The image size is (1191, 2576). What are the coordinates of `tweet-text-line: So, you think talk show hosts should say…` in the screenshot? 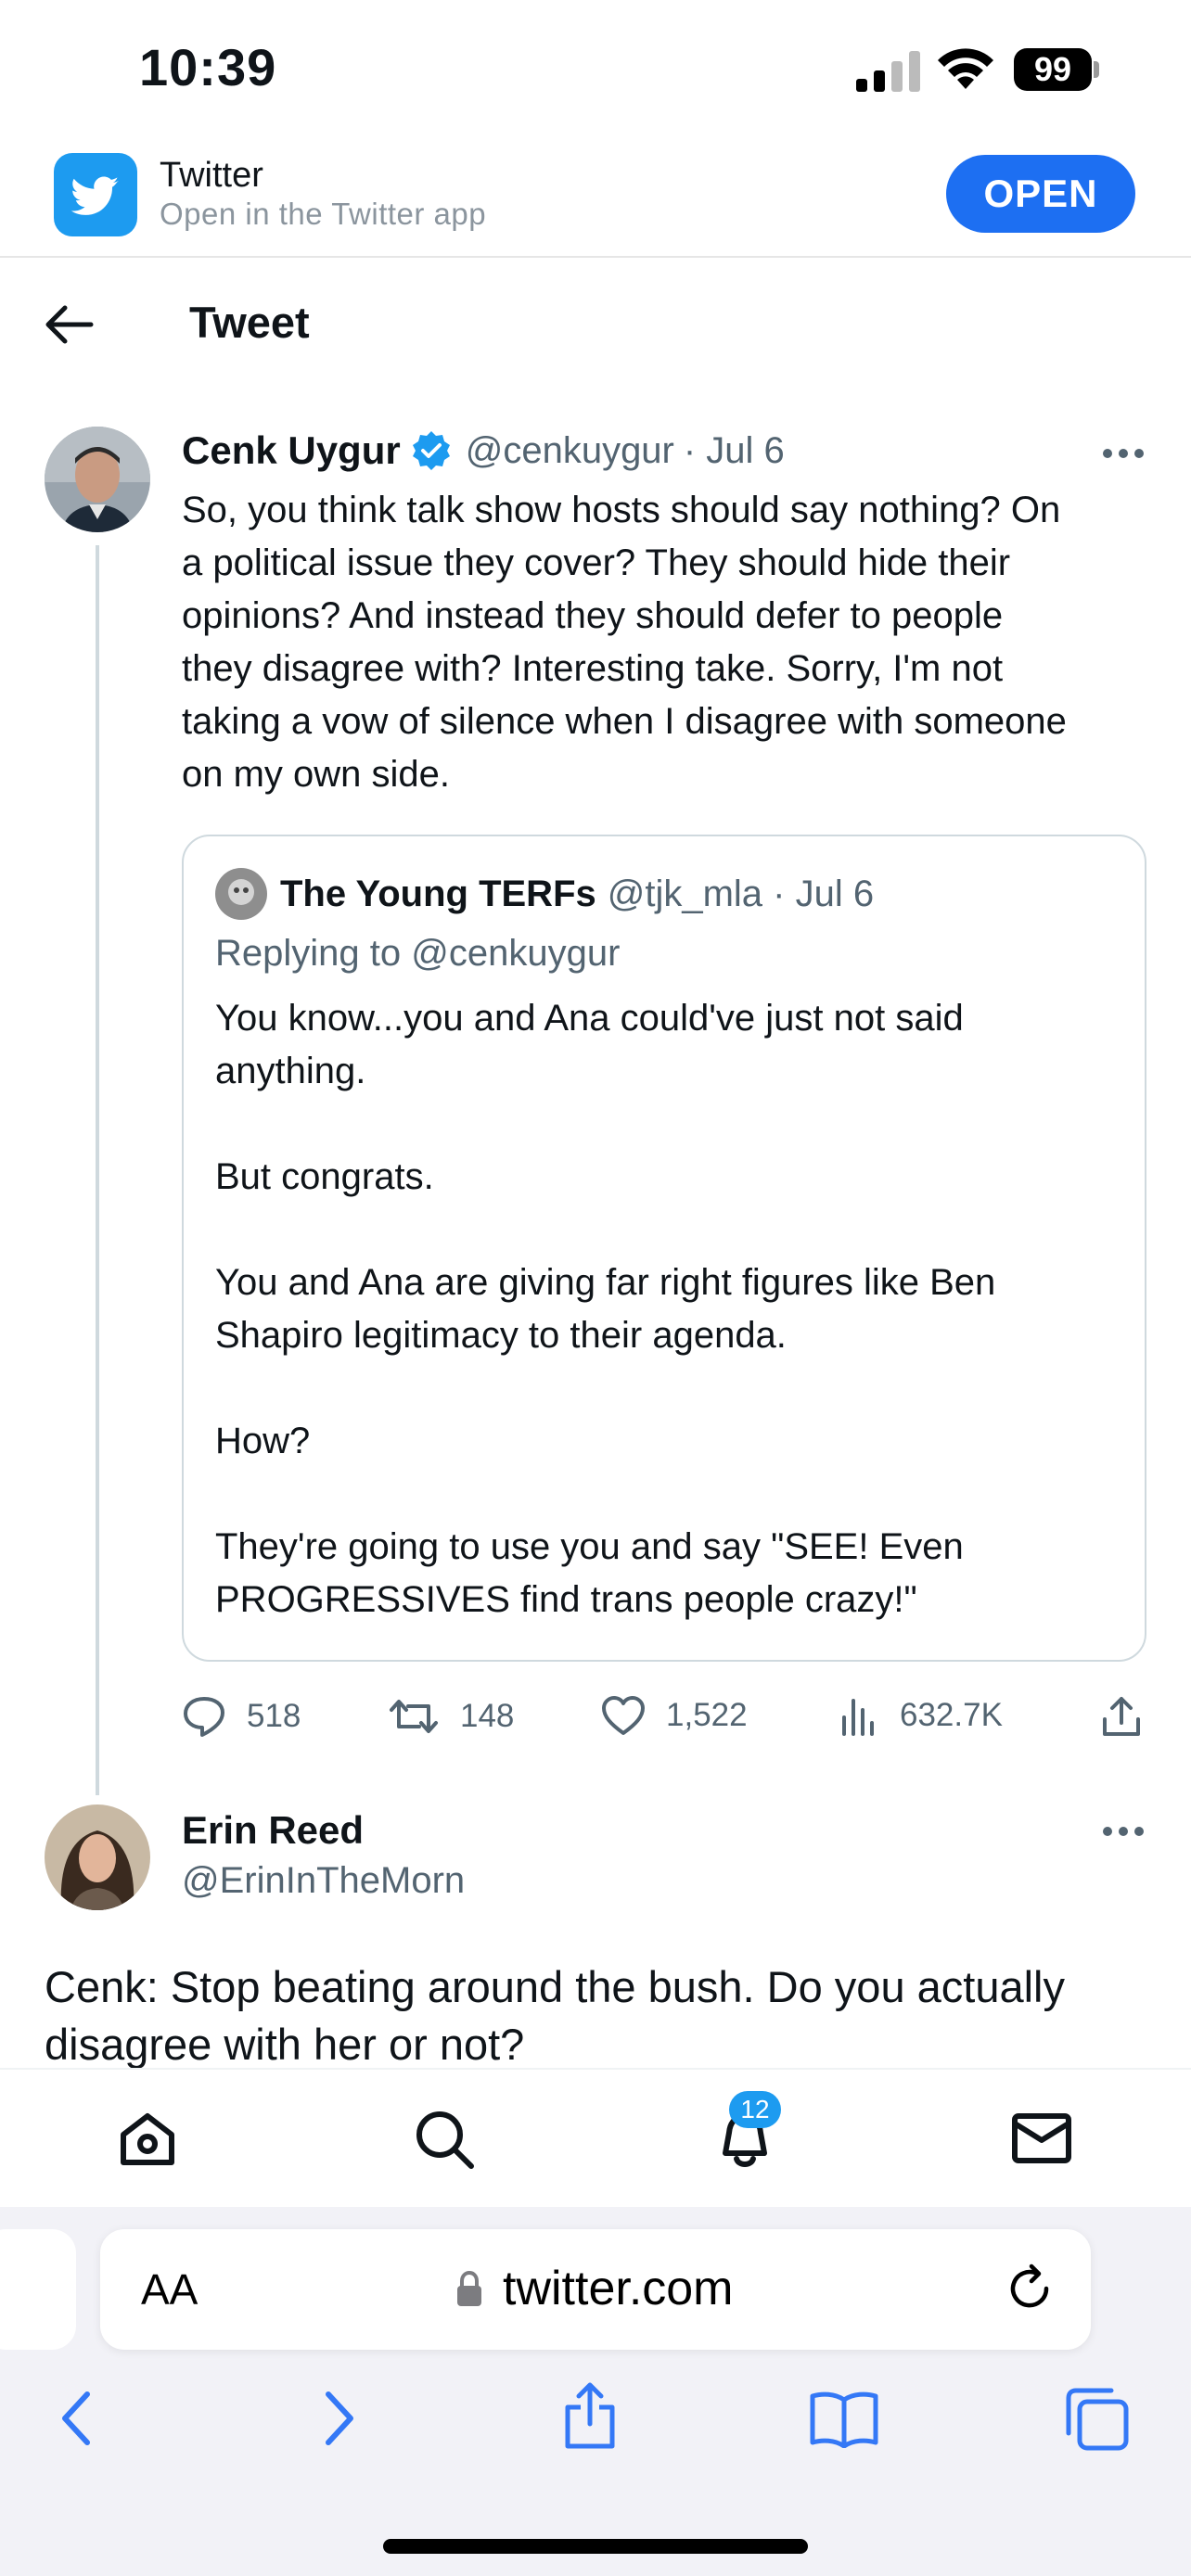 It's located at (621, 510).